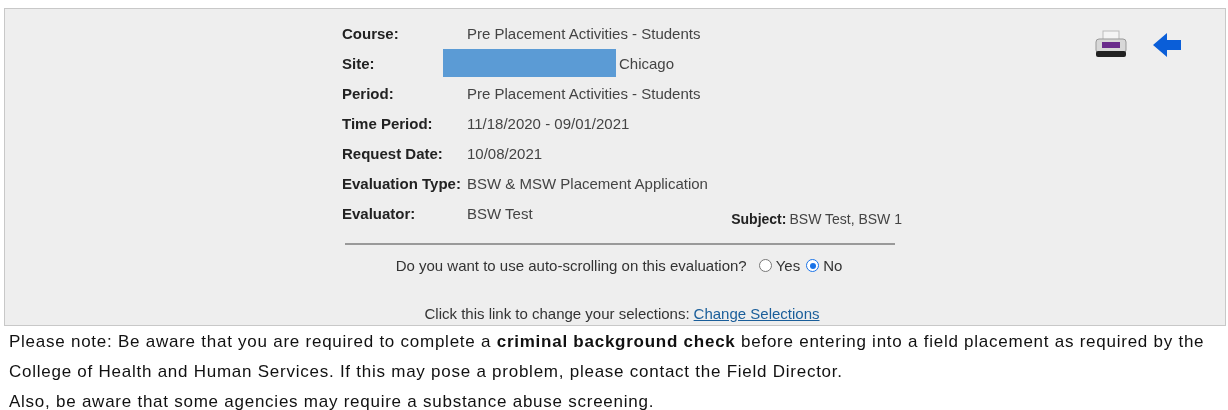 Image resolution: width=1228 pixels, height=410 pixels. Describe the element at coordinates (845, 218) in the screenshot. I see `subject-value: BSW Test, BSW 1` at that location.